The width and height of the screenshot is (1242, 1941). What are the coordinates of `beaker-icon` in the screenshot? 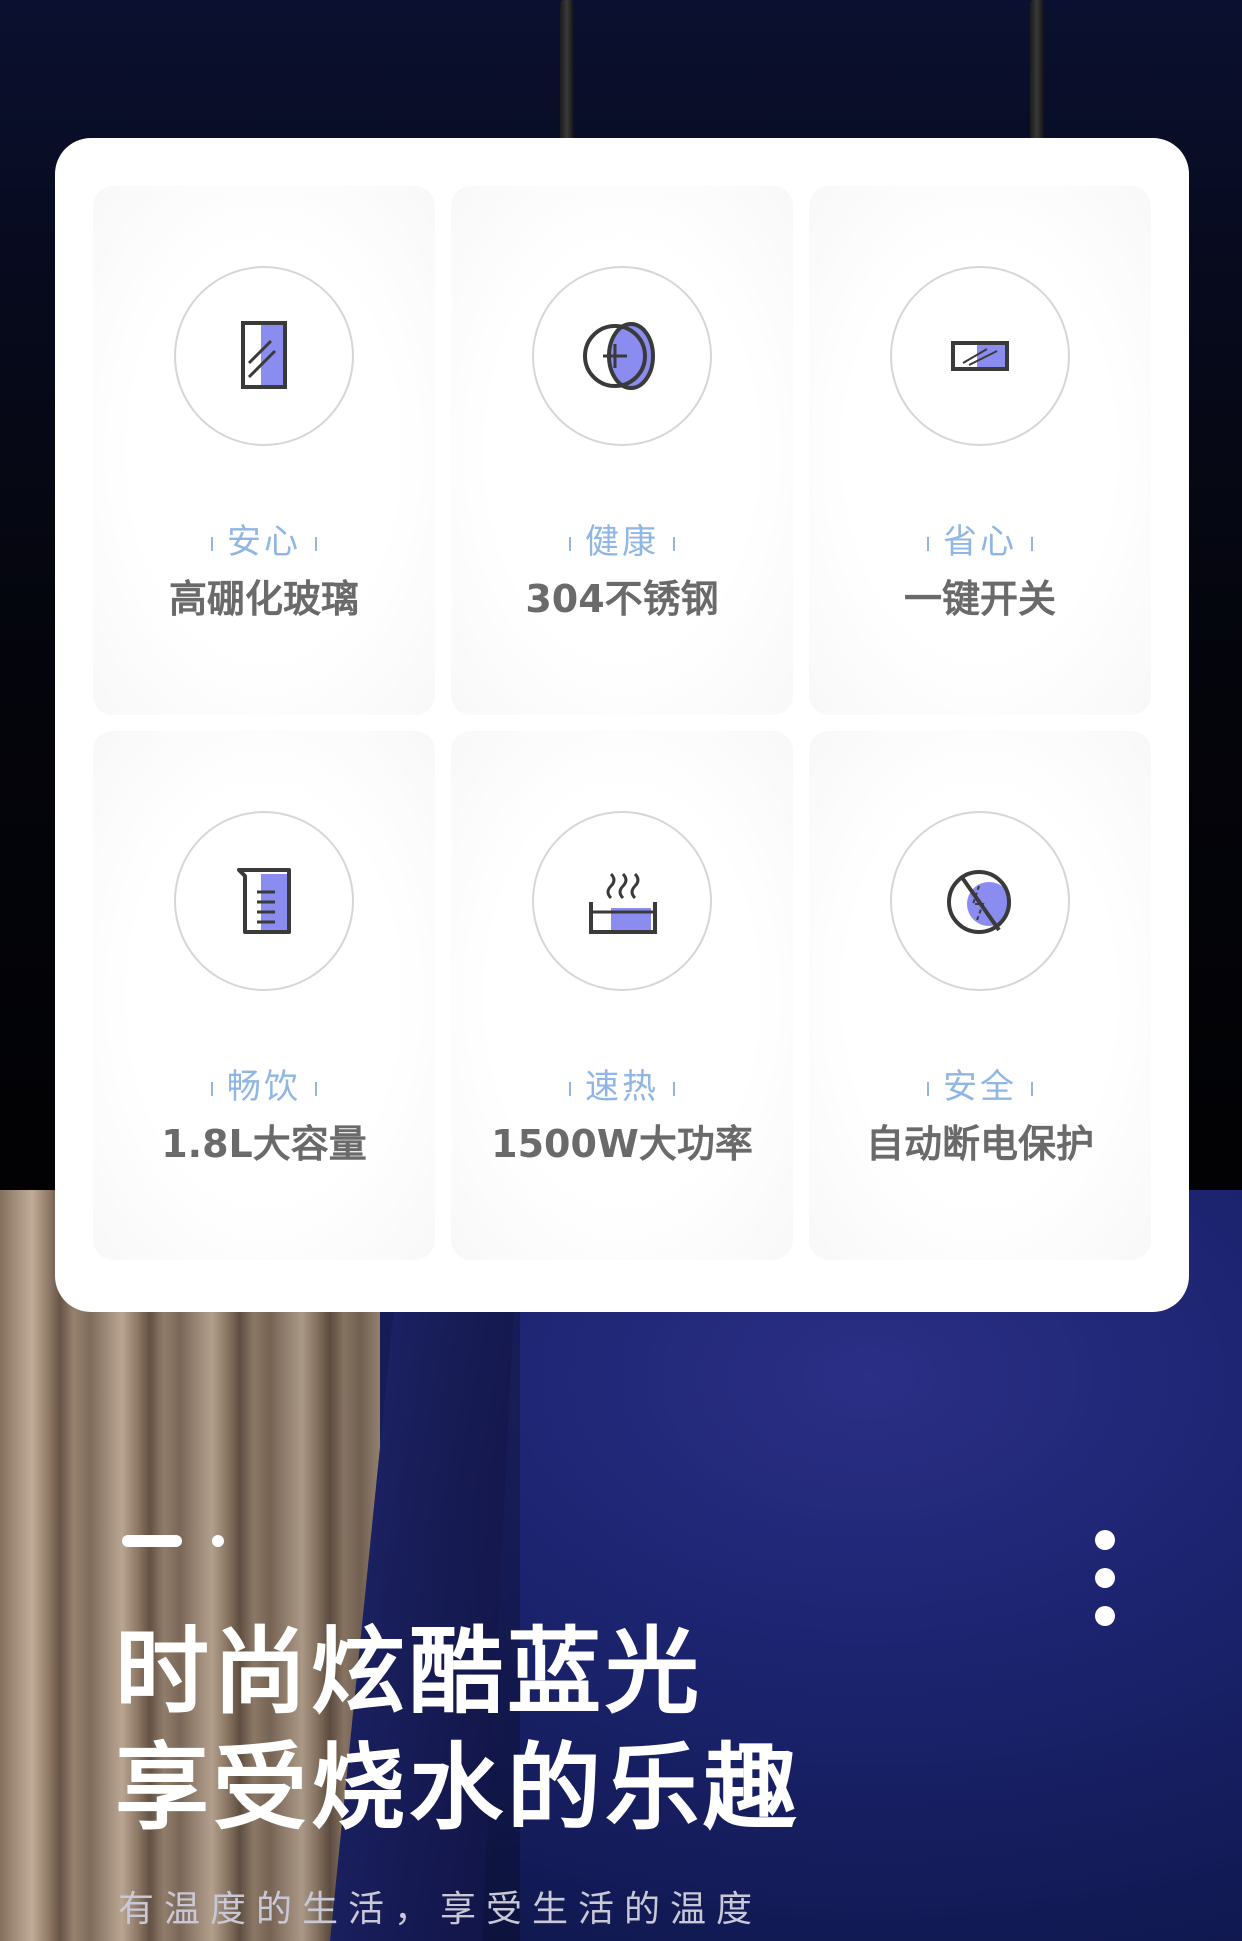 It's located at (264, 901).